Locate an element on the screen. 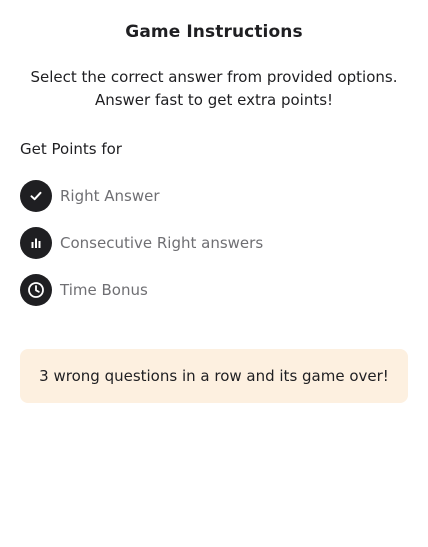 The image size is (428, 547). list-item-right-answer: Right Answer is located at coordinates (141, 196).